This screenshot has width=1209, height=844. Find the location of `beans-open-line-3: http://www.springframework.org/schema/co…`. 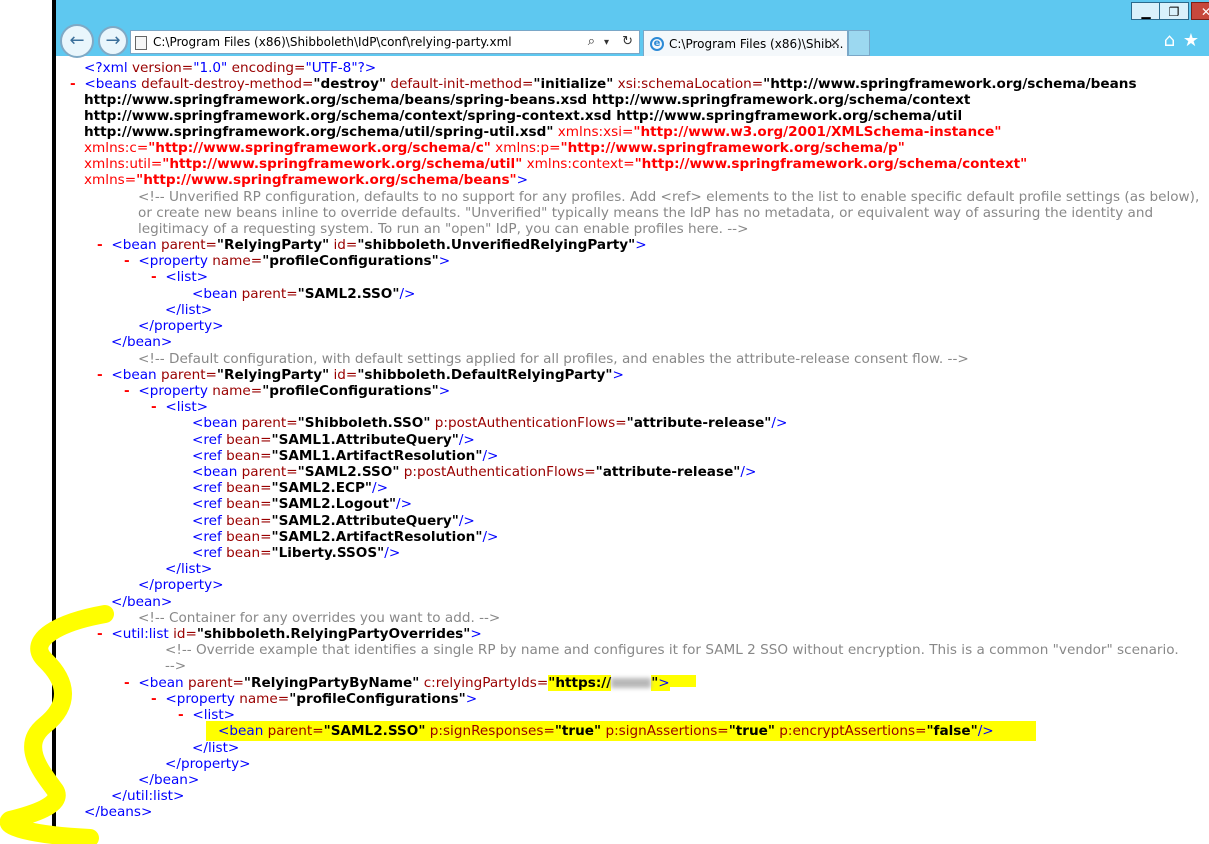

beans-open-line-3: http://www.springframework.org/schema/co… is located at coordinates (523, 116).